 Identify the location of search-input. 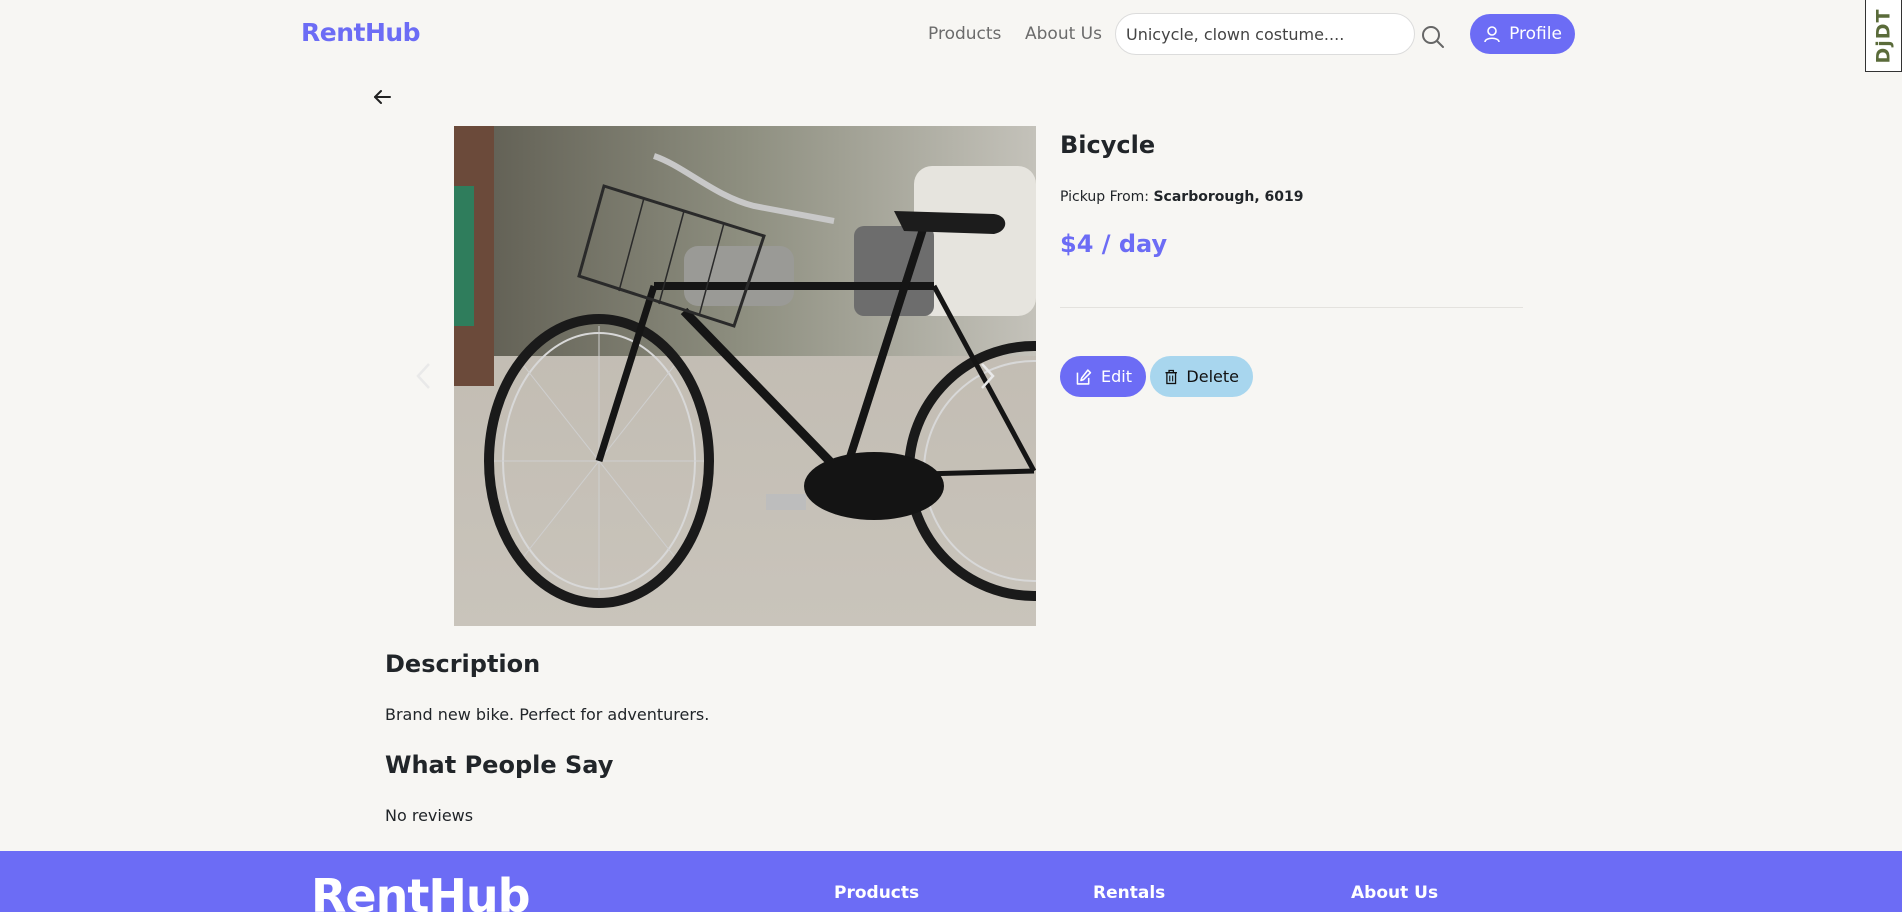
(1265, 34).